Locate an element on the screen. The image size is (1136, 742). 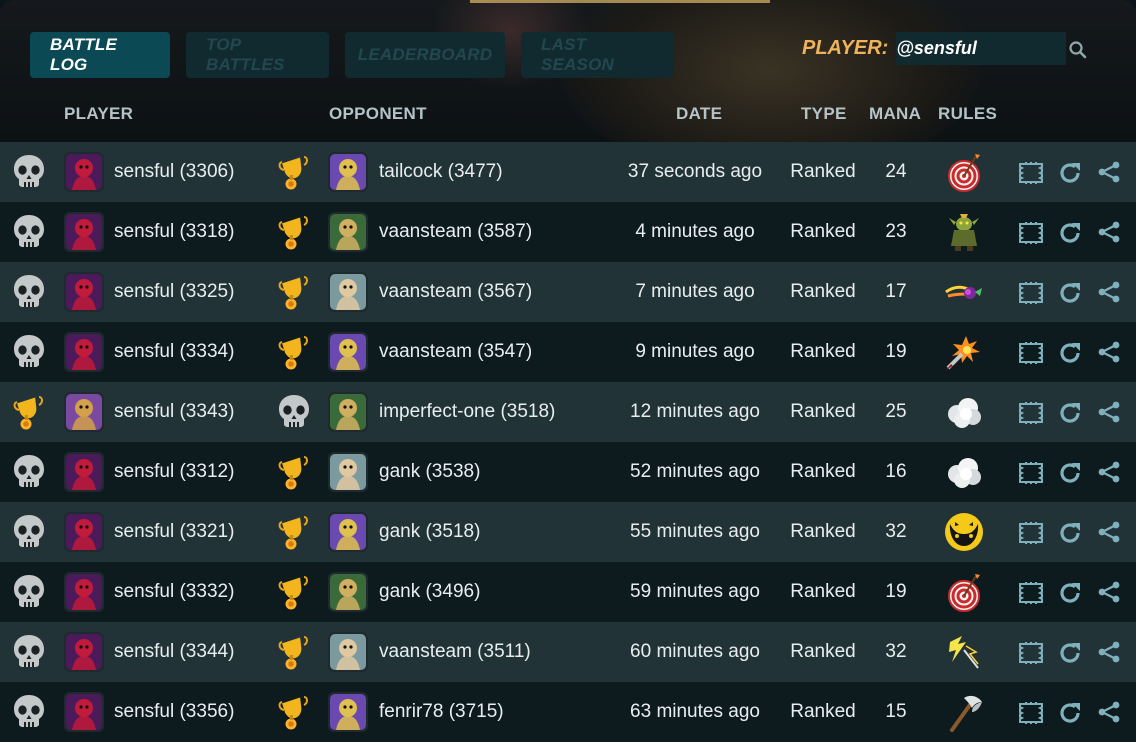
search-icon is located at coordinates (1078, 50).